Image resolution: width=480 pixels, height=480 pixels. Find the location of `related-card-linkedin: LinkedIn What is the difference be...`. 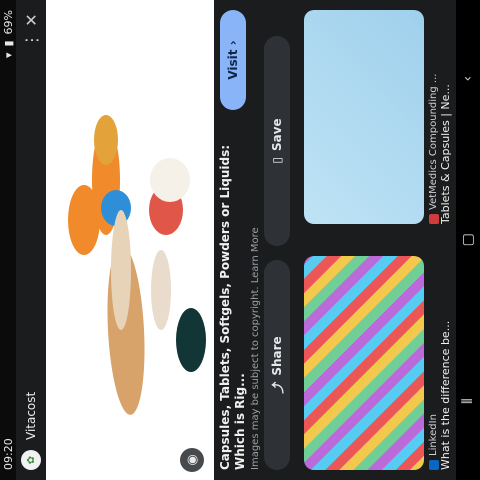

related-card-linkedin: LinkedIn What is the difference be... is located at coordinates (384, 363).